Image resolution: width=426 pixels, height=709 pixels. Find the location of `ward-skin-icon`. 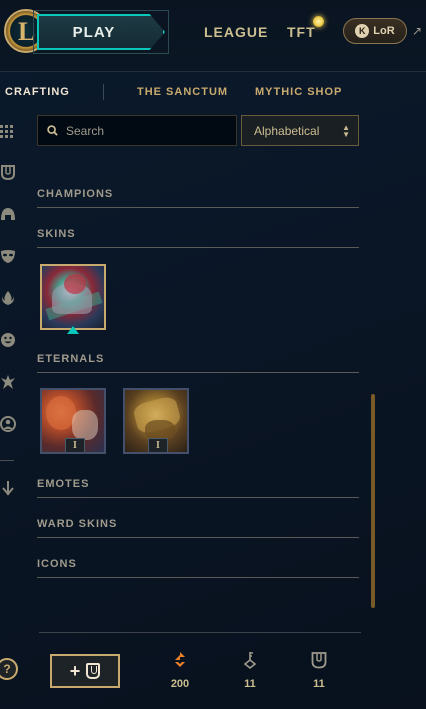

ward-skin-icon is located at coordinates (8, 382).